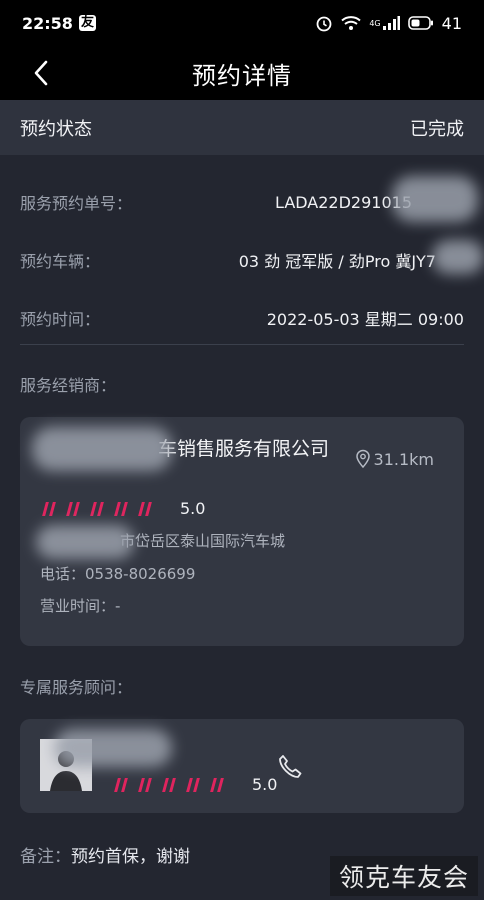  Describe the element at coordinates (362, 459) in the screenshot. I see `location-pin-icon` at that location.